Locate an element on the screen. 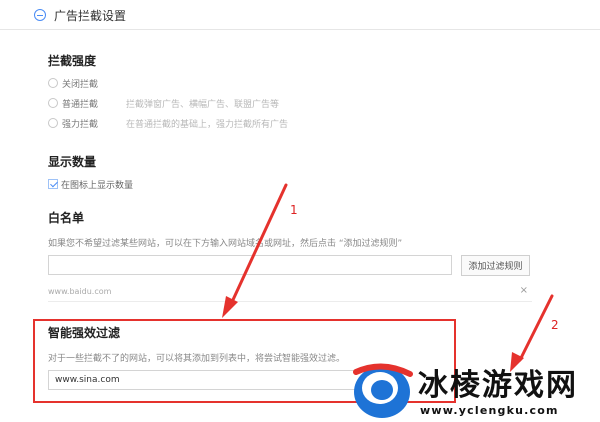 The height and width of the screenshot is (422, 600). annotation-number-two: 2 is located at coordinates (555, 325).